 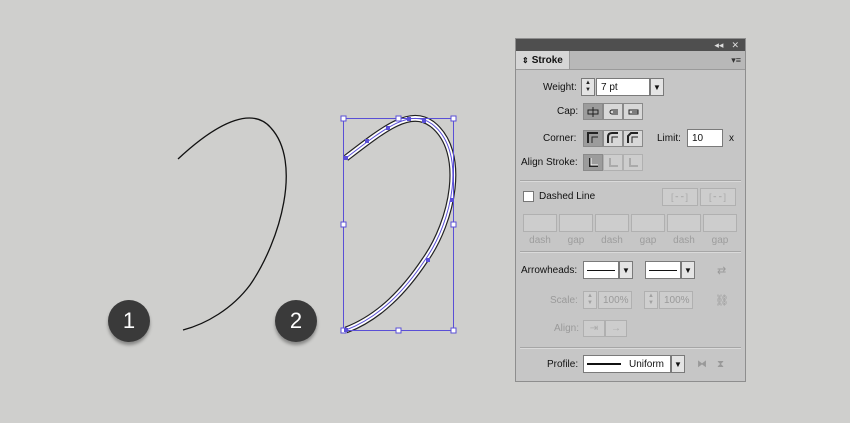 I want to click on dashed-line-row: Dashed Line, so click(x=559, y=196).